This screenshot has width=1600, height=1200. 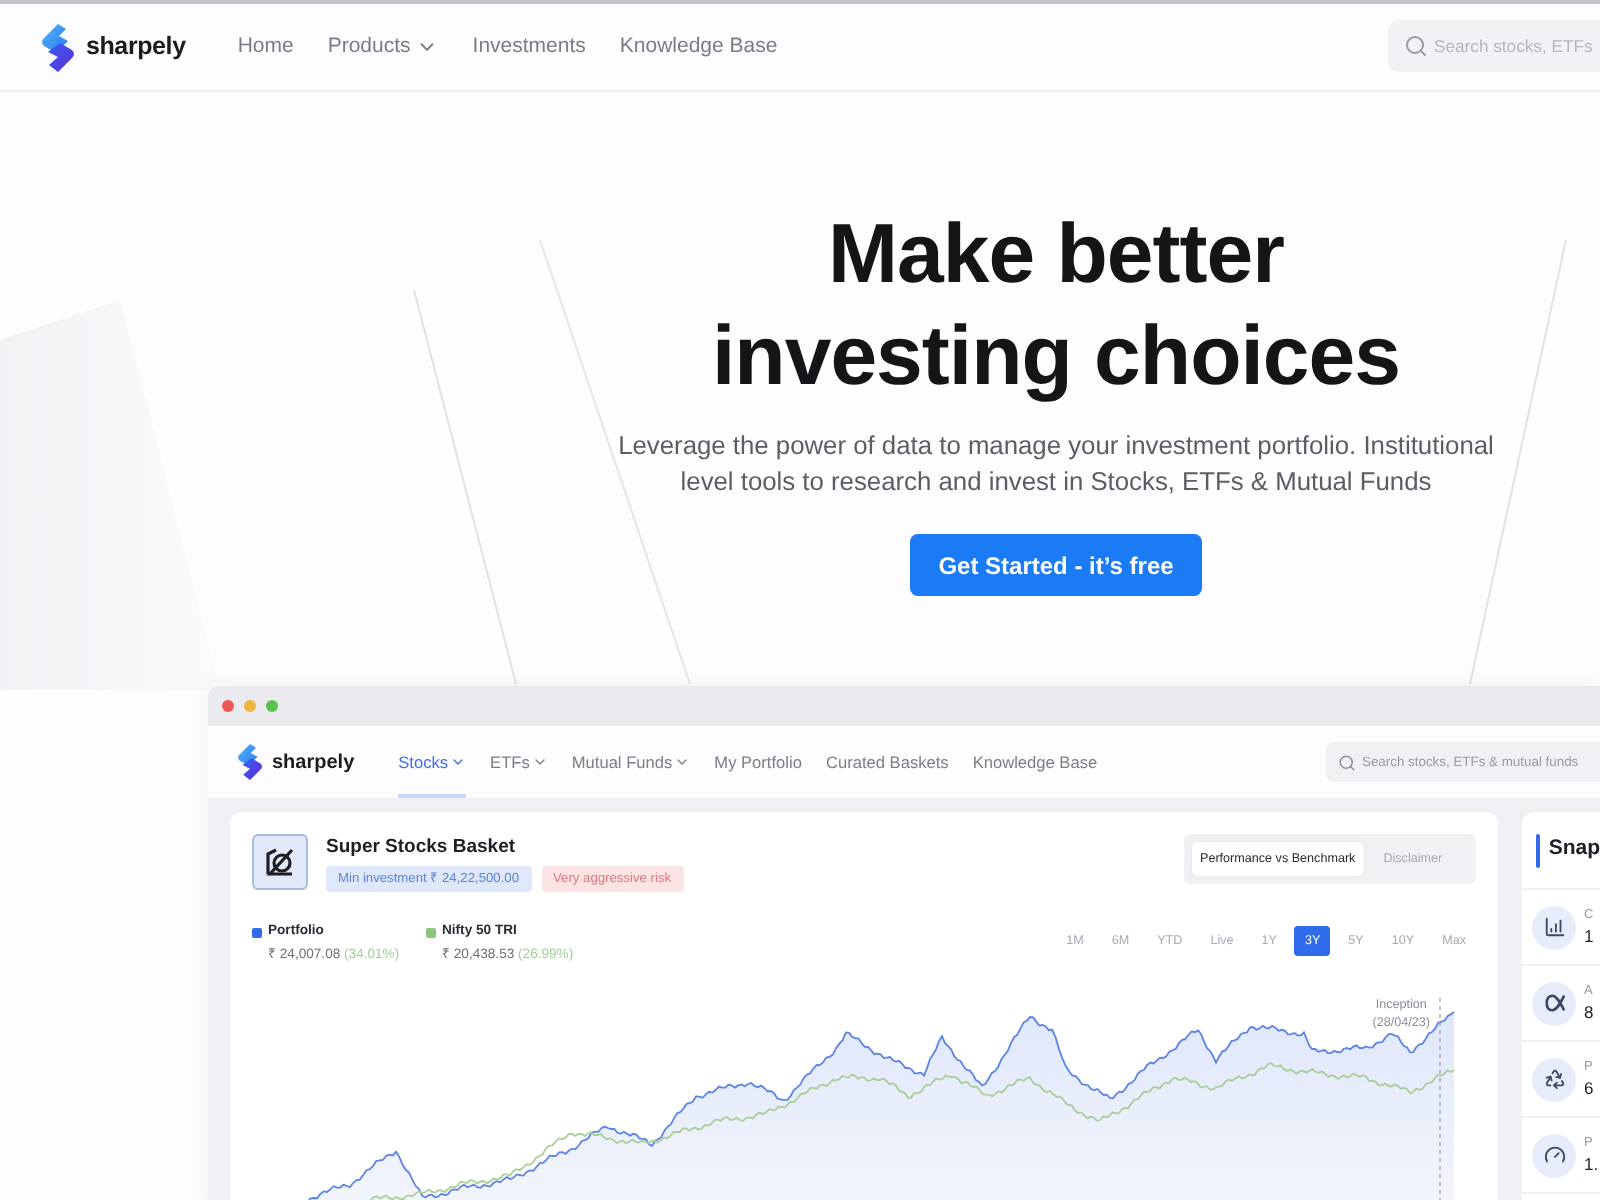 I want to click on panel-title: Snap, so click(x=1574, y=849).